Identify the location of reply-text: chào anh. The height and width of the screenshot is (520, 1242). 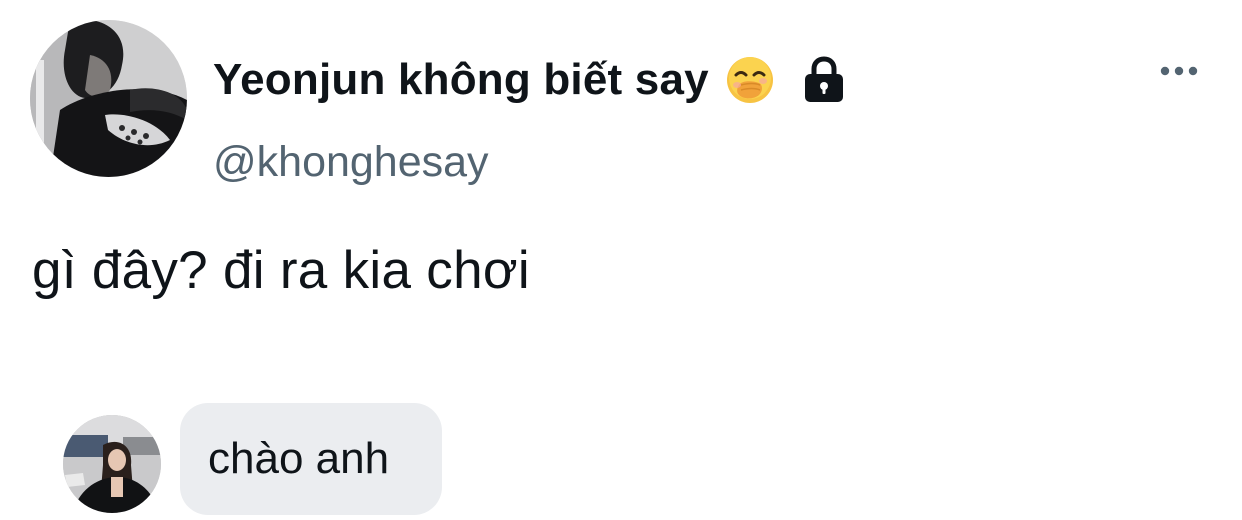
(299, 458).